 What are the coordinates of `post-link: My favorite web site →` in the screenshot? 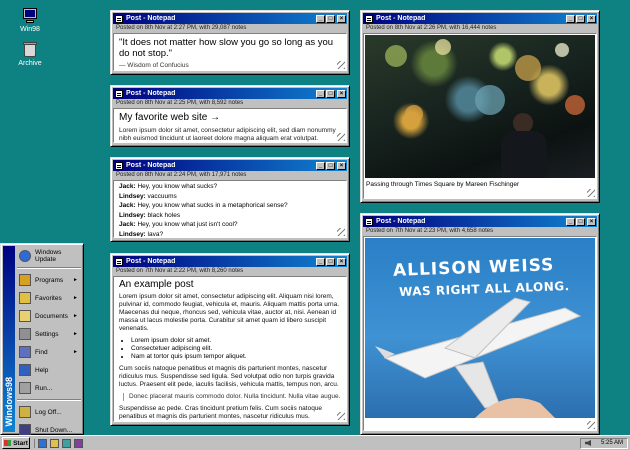 It's located at (230, 117).